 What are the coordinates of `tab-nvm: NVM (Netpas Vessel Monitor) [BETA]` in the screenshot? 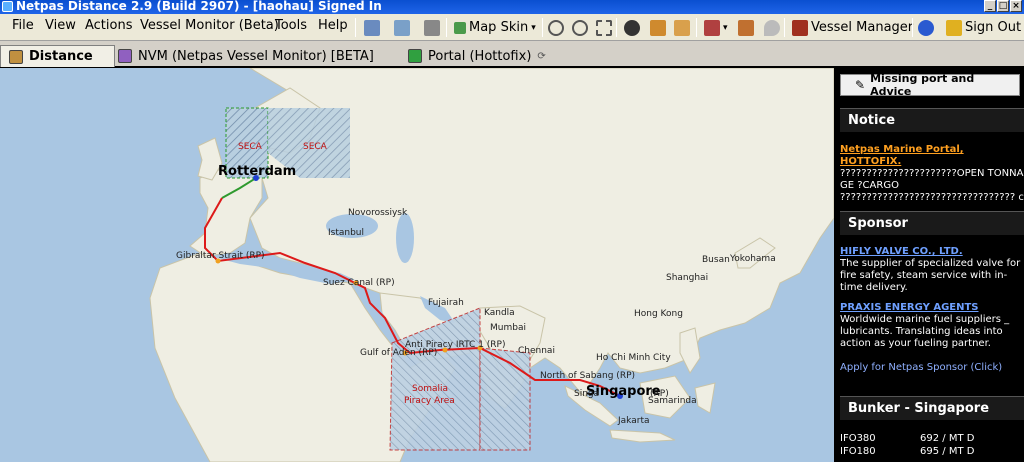 It's located at (246, 56).